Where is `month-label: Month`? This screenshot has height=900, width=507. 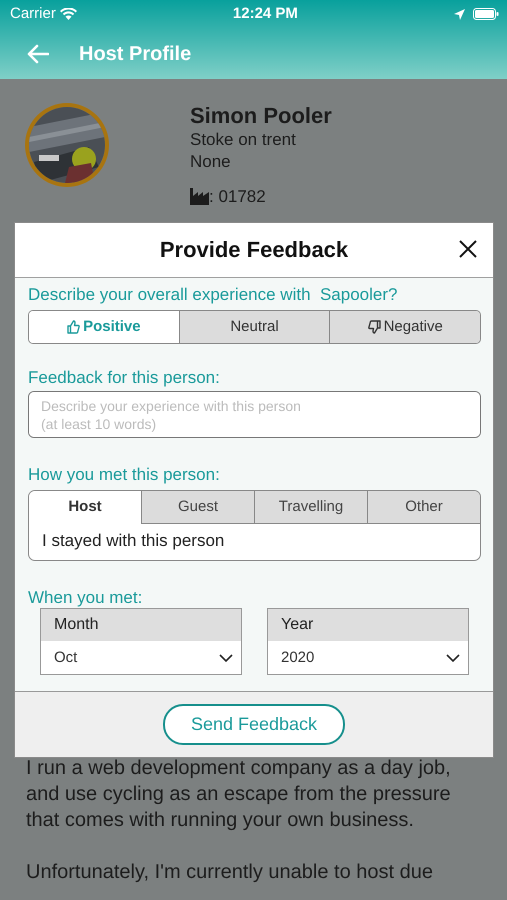 month-label: Month is located at coordinates (141, 624).